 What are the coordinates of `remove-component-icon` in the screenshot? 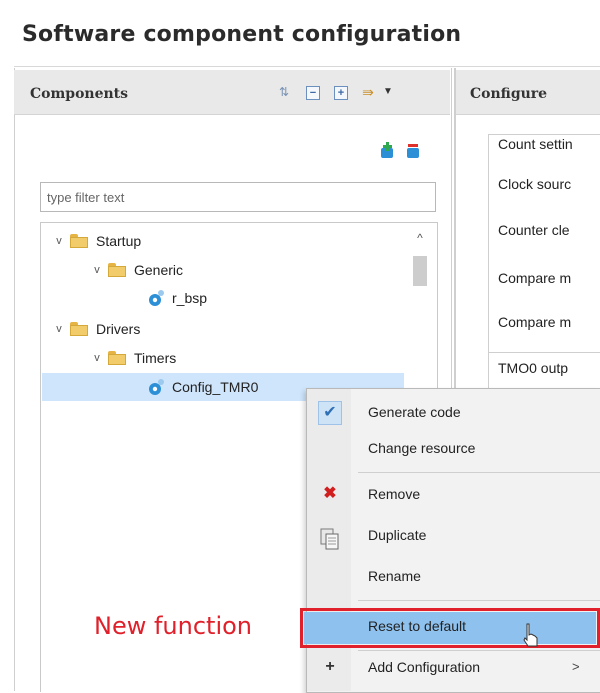 It's located at (413, 151).